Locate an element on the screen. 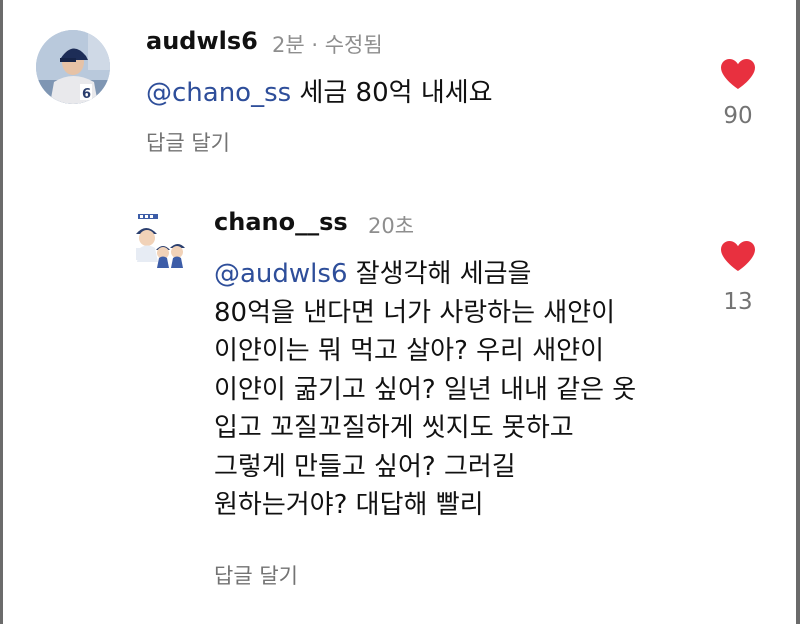 This screenshot has width=800, height=624. comment-text: @chano_ss 세금 80억 내세요 is located at coordinates (319, 93).